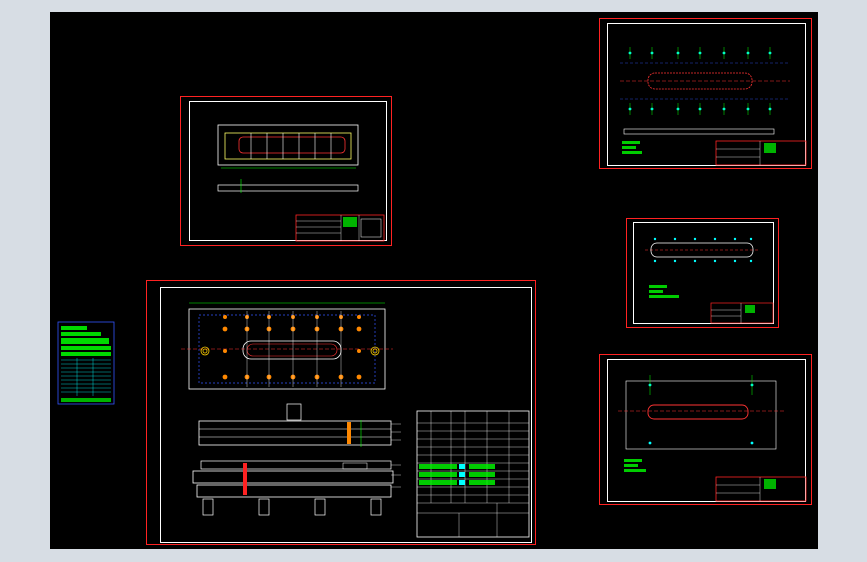 The height and width of the screenshot is (562, 867). I want to click on drawing-sheet-right-middle, so click(702, 273).